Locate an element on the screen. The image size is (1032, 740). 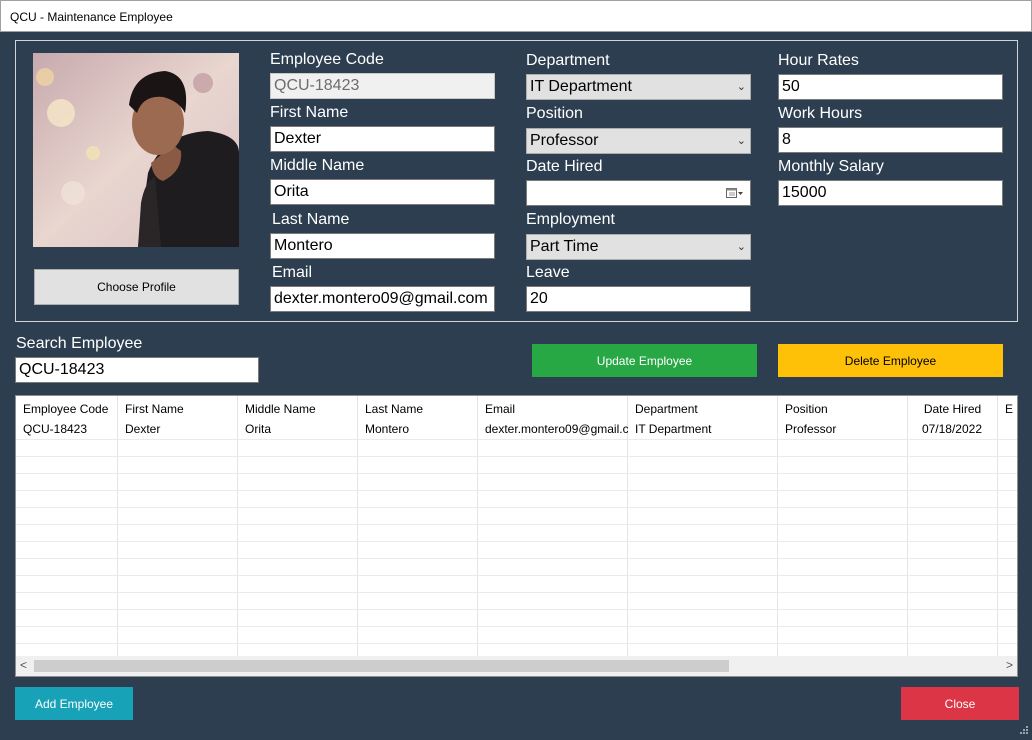
column-header-employee-code: Employee Code is located at coordinates (67, 409).